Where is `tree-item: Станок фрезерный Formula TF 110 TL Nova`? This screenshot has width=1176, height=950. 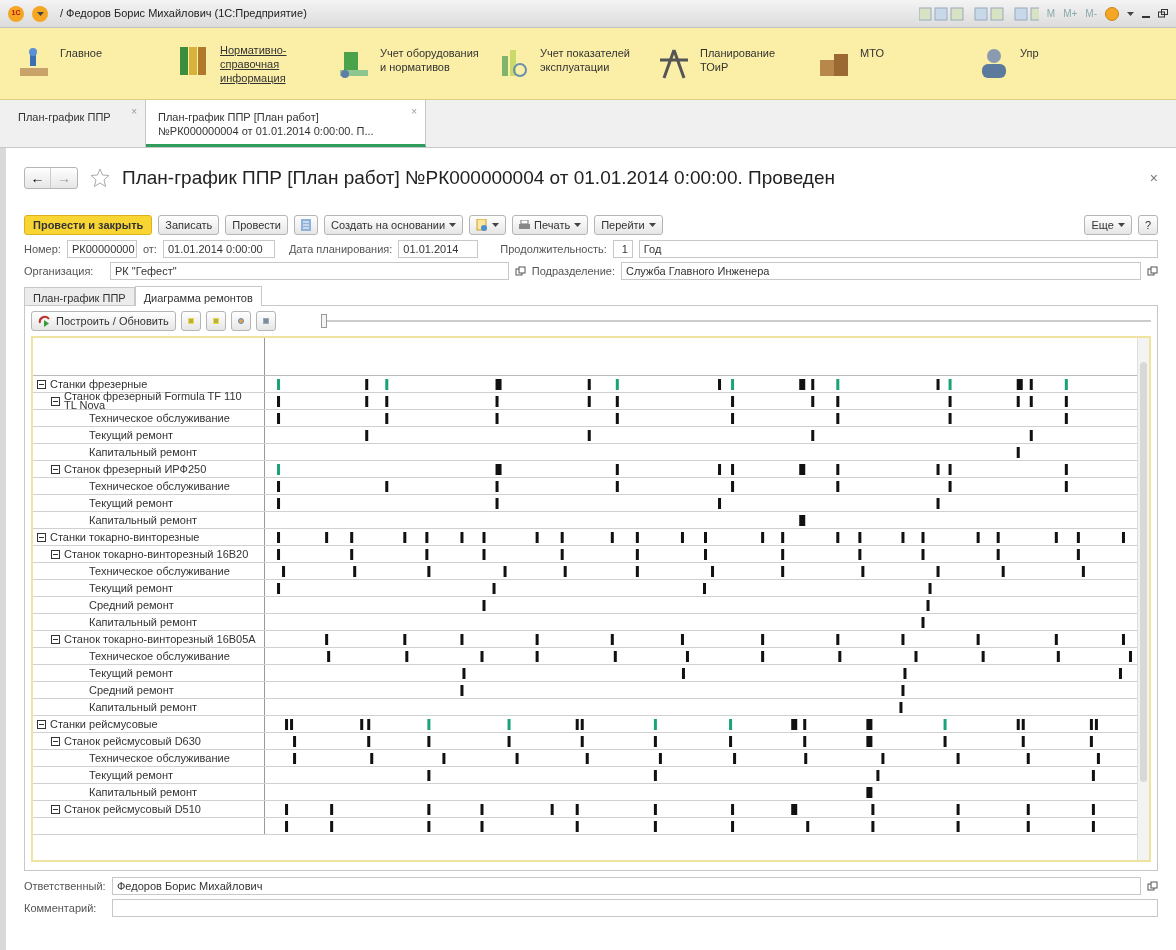 tree-item: Станок фрезерный Formula TF 110 TL Nova is located at coordinates (154, 401).